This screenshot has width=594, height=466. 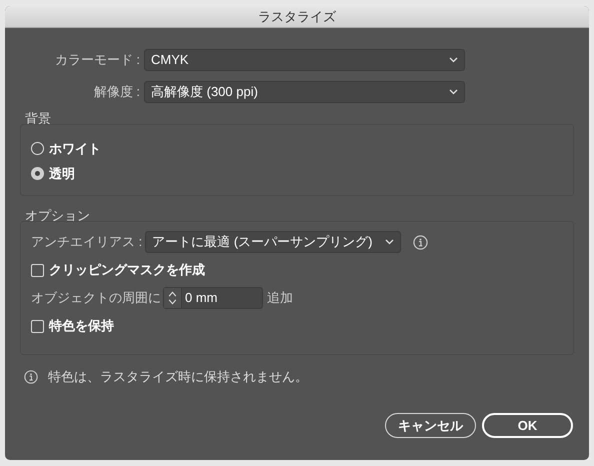 What do you see at coordinates (62, 174) in the screenshot?
I see `radio-label: 透明` at bounding box center [62, 174].